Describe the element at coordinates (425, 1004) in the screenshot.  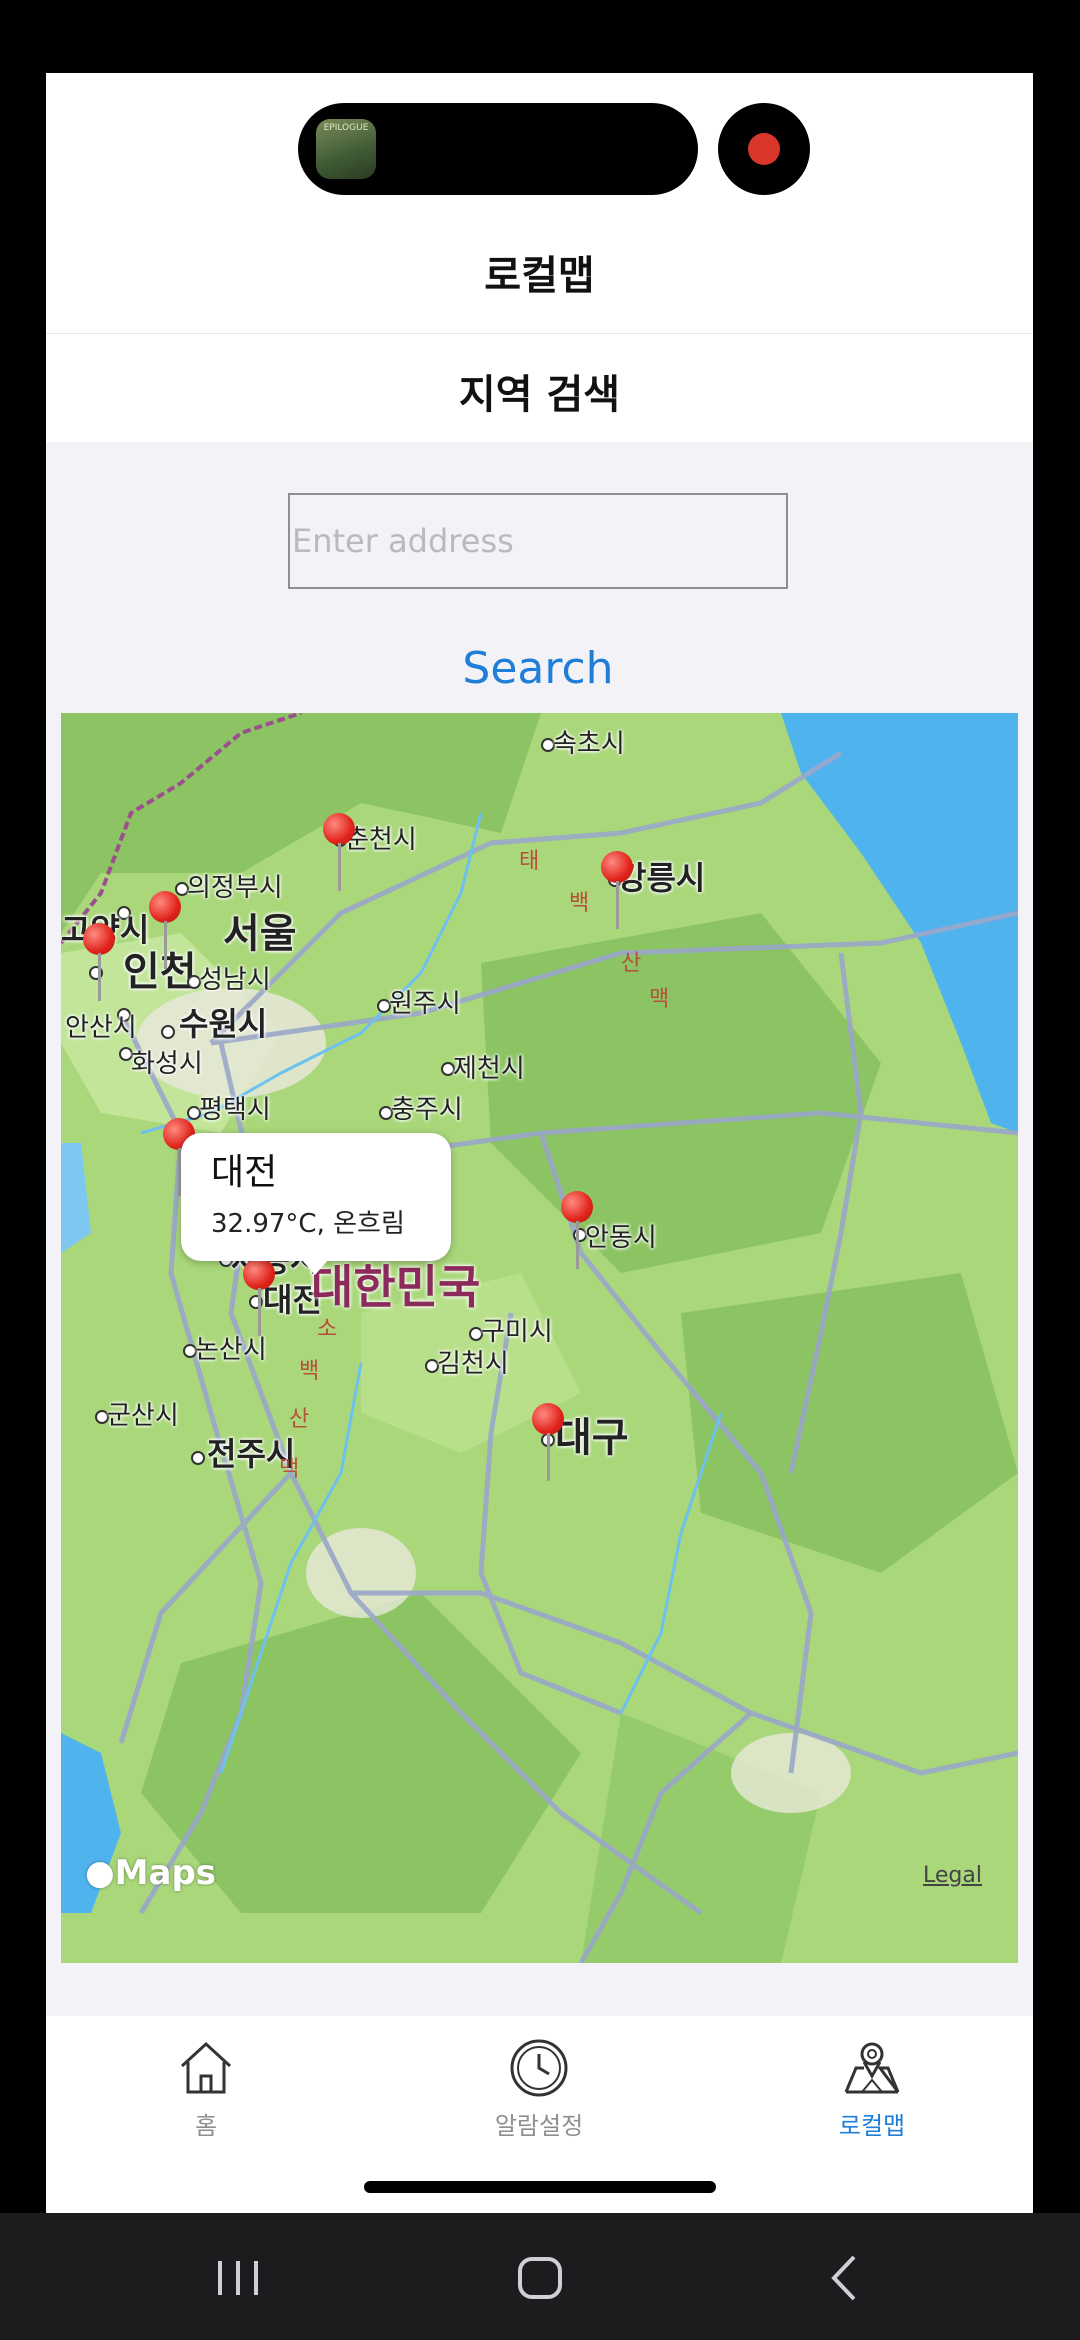
I see `city-label: 원주시` at that location.